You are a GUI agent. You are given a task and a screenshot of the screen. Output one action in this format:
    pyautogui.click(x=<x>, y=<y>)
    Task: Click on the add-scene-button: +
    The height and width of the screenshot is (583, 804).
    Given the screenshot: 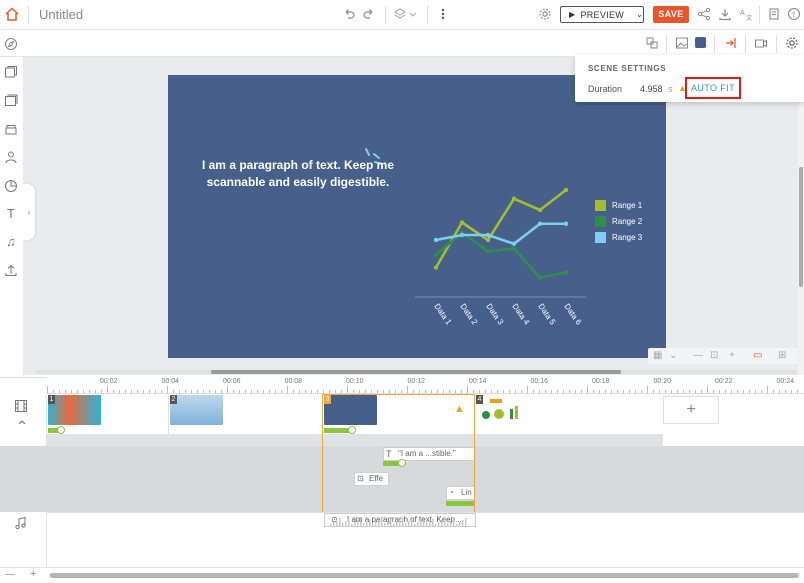 What is the action you would take?
    pyautogui.click(x=691, y=410)
    